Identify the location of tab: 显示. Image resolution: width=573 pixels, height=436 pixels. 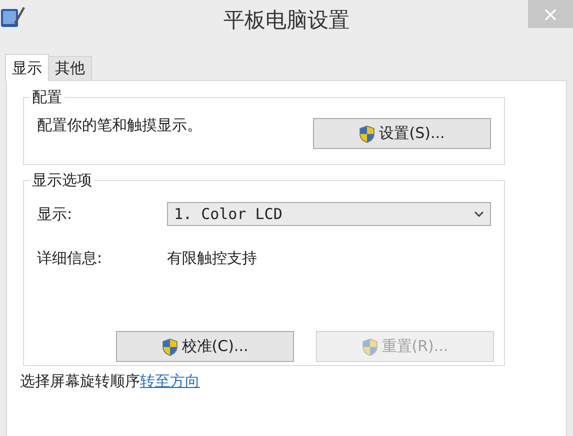
(27, 67).